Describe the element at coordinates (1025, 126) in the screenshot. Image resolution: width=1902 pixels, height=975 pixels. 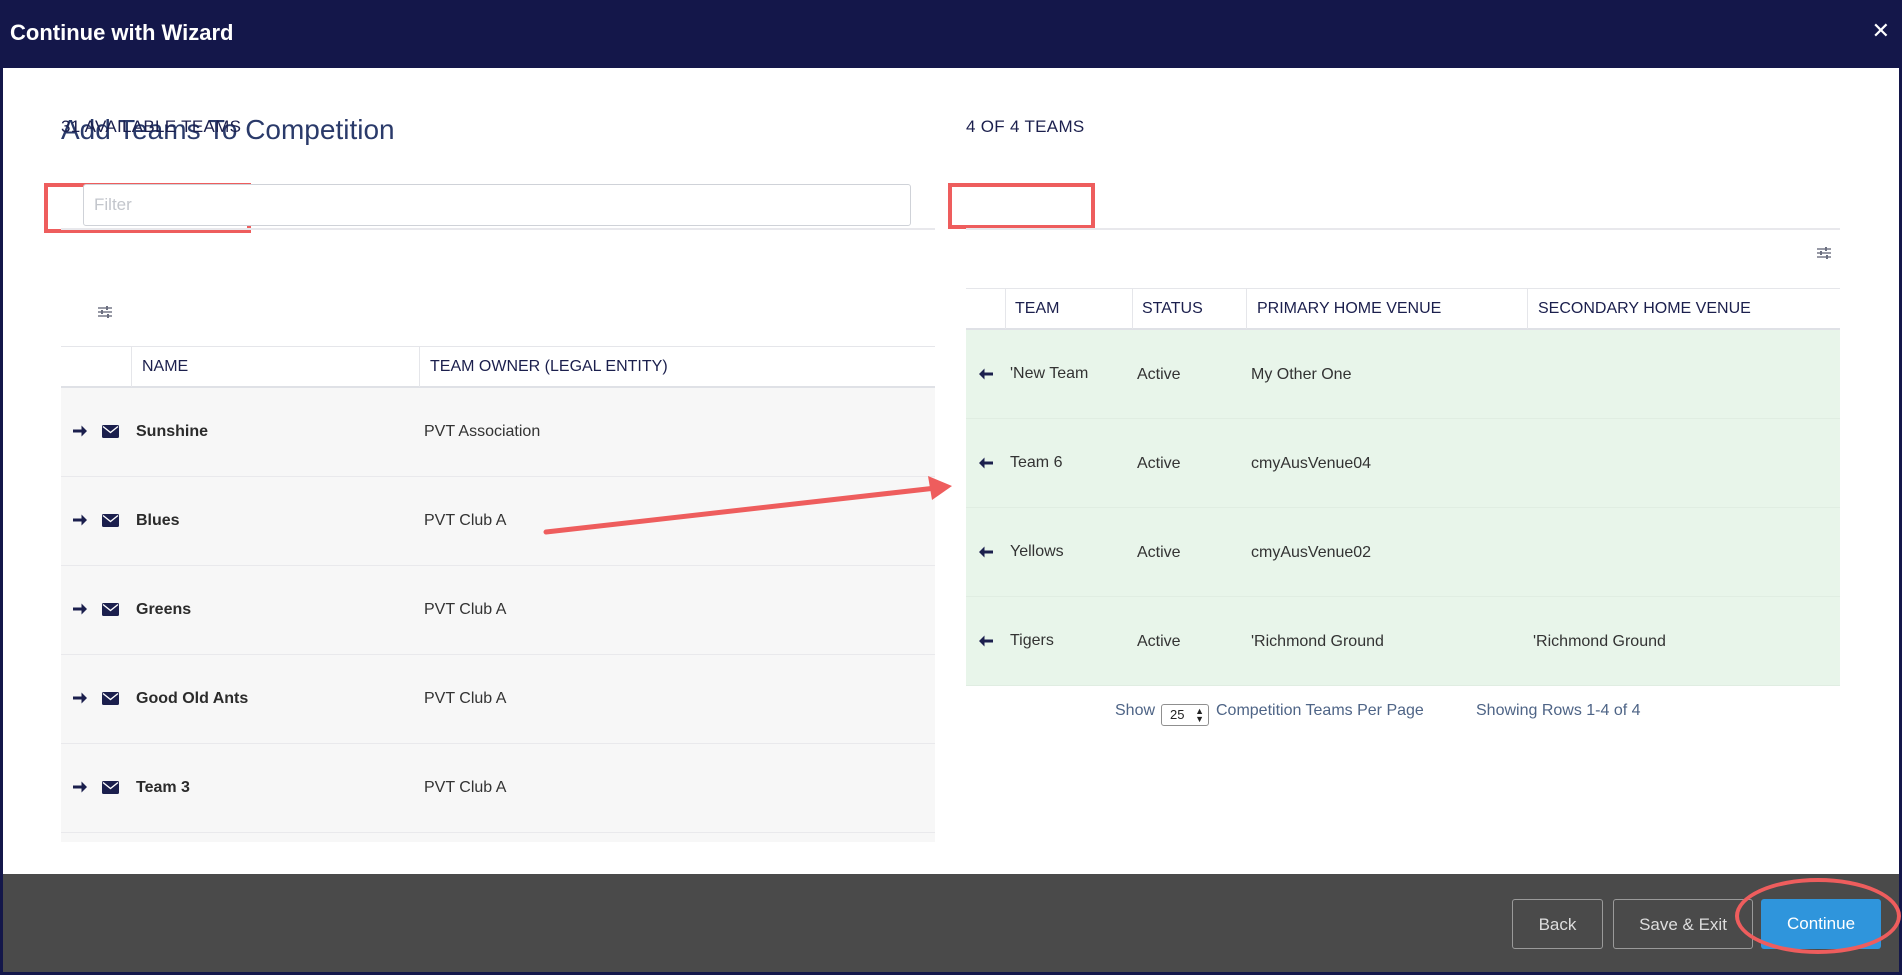
I see `selected-teams-heading: 4 OF 4 TEAMS` at that location.